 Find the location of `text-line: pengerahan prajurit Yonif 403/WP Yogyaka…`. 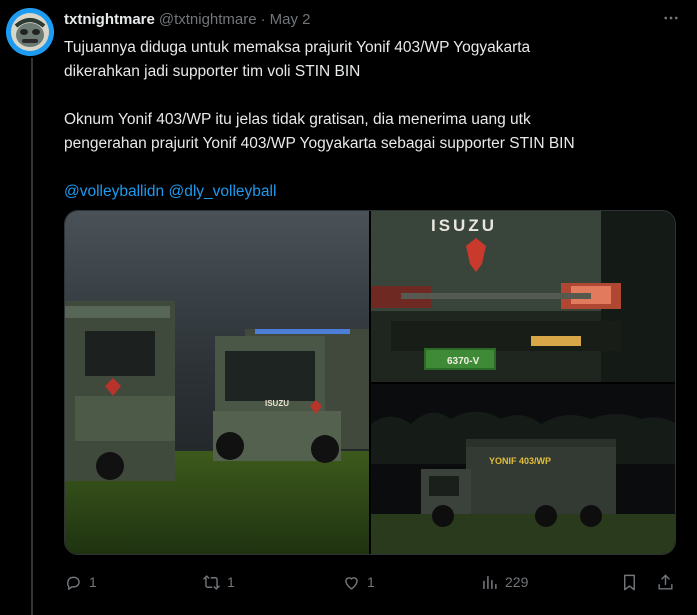

text-line: pengerahan prajurit Yonif 403/WP Yogyaka… is located at coordinates (319, 143).